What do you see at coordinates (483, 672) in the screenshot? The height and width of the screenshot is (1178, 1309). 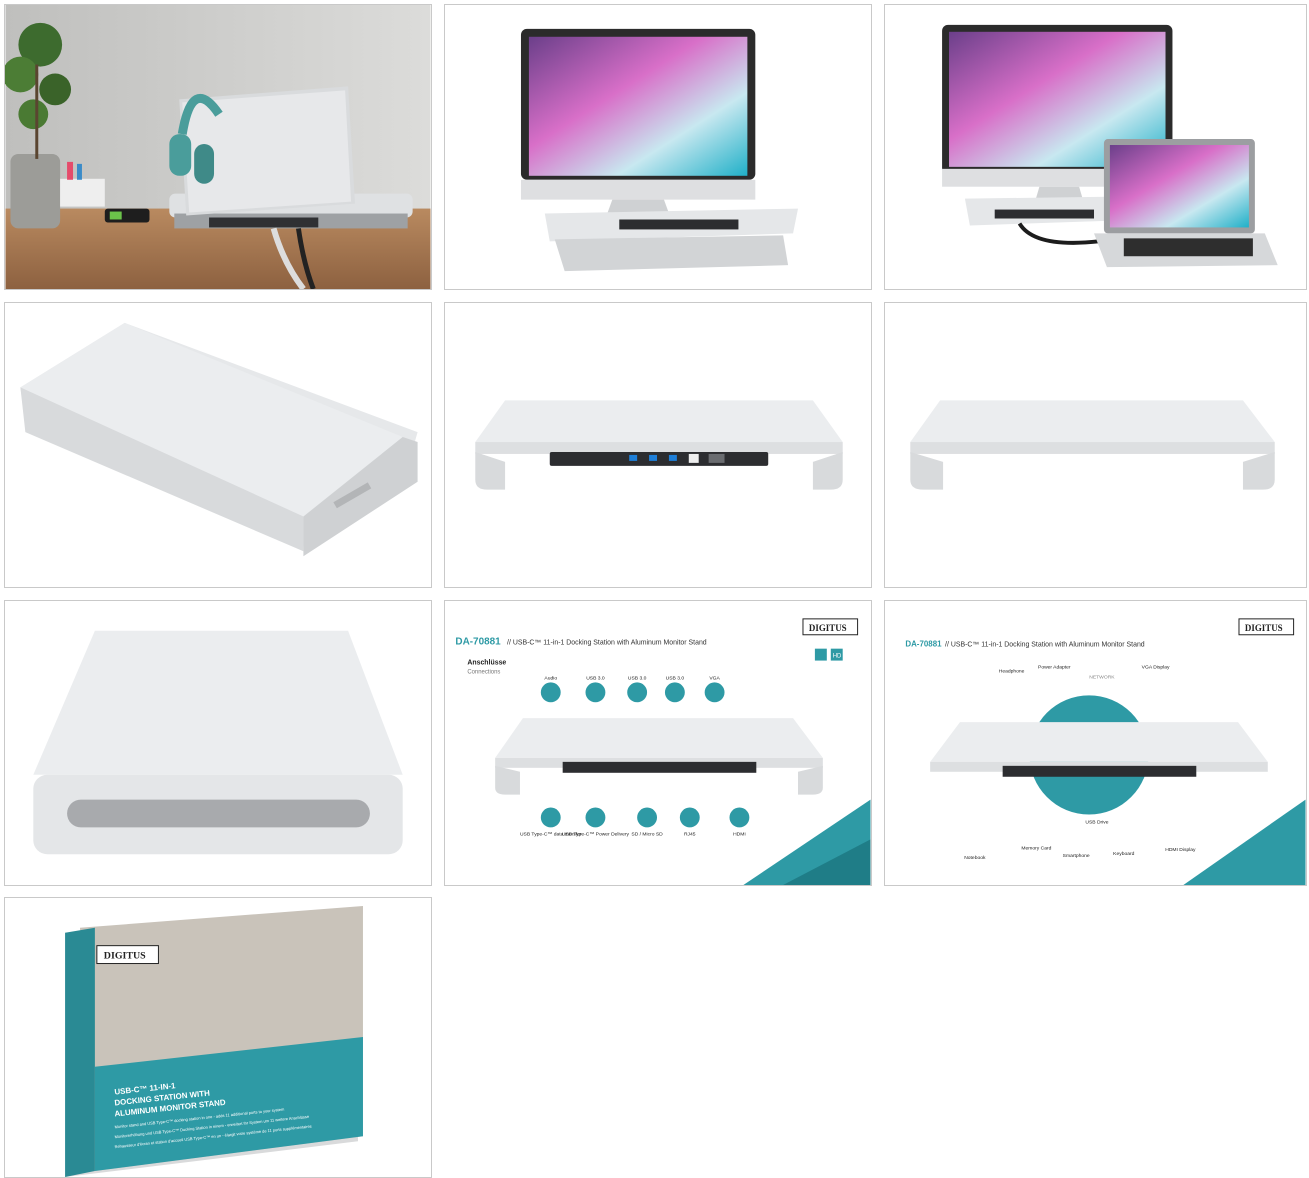 I see `section-en: Connections` at bounding box center [483, 672].